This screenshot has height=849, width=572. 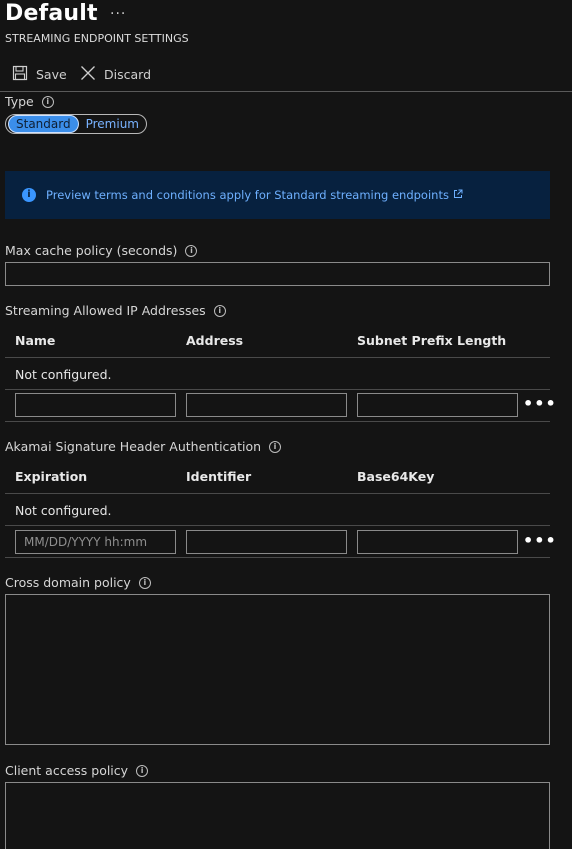 I want to click on max-cache-input, so click(x=277, y=274).